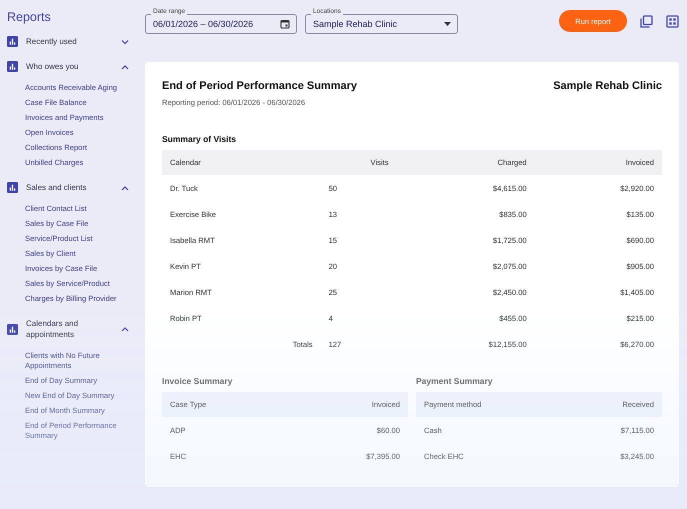 This screenshot has height=509, width=687. What do you see at coordinates (197, 381) in the screenshot?
I see `section-title: Invoice Summary` at bounding box center [197, 381].